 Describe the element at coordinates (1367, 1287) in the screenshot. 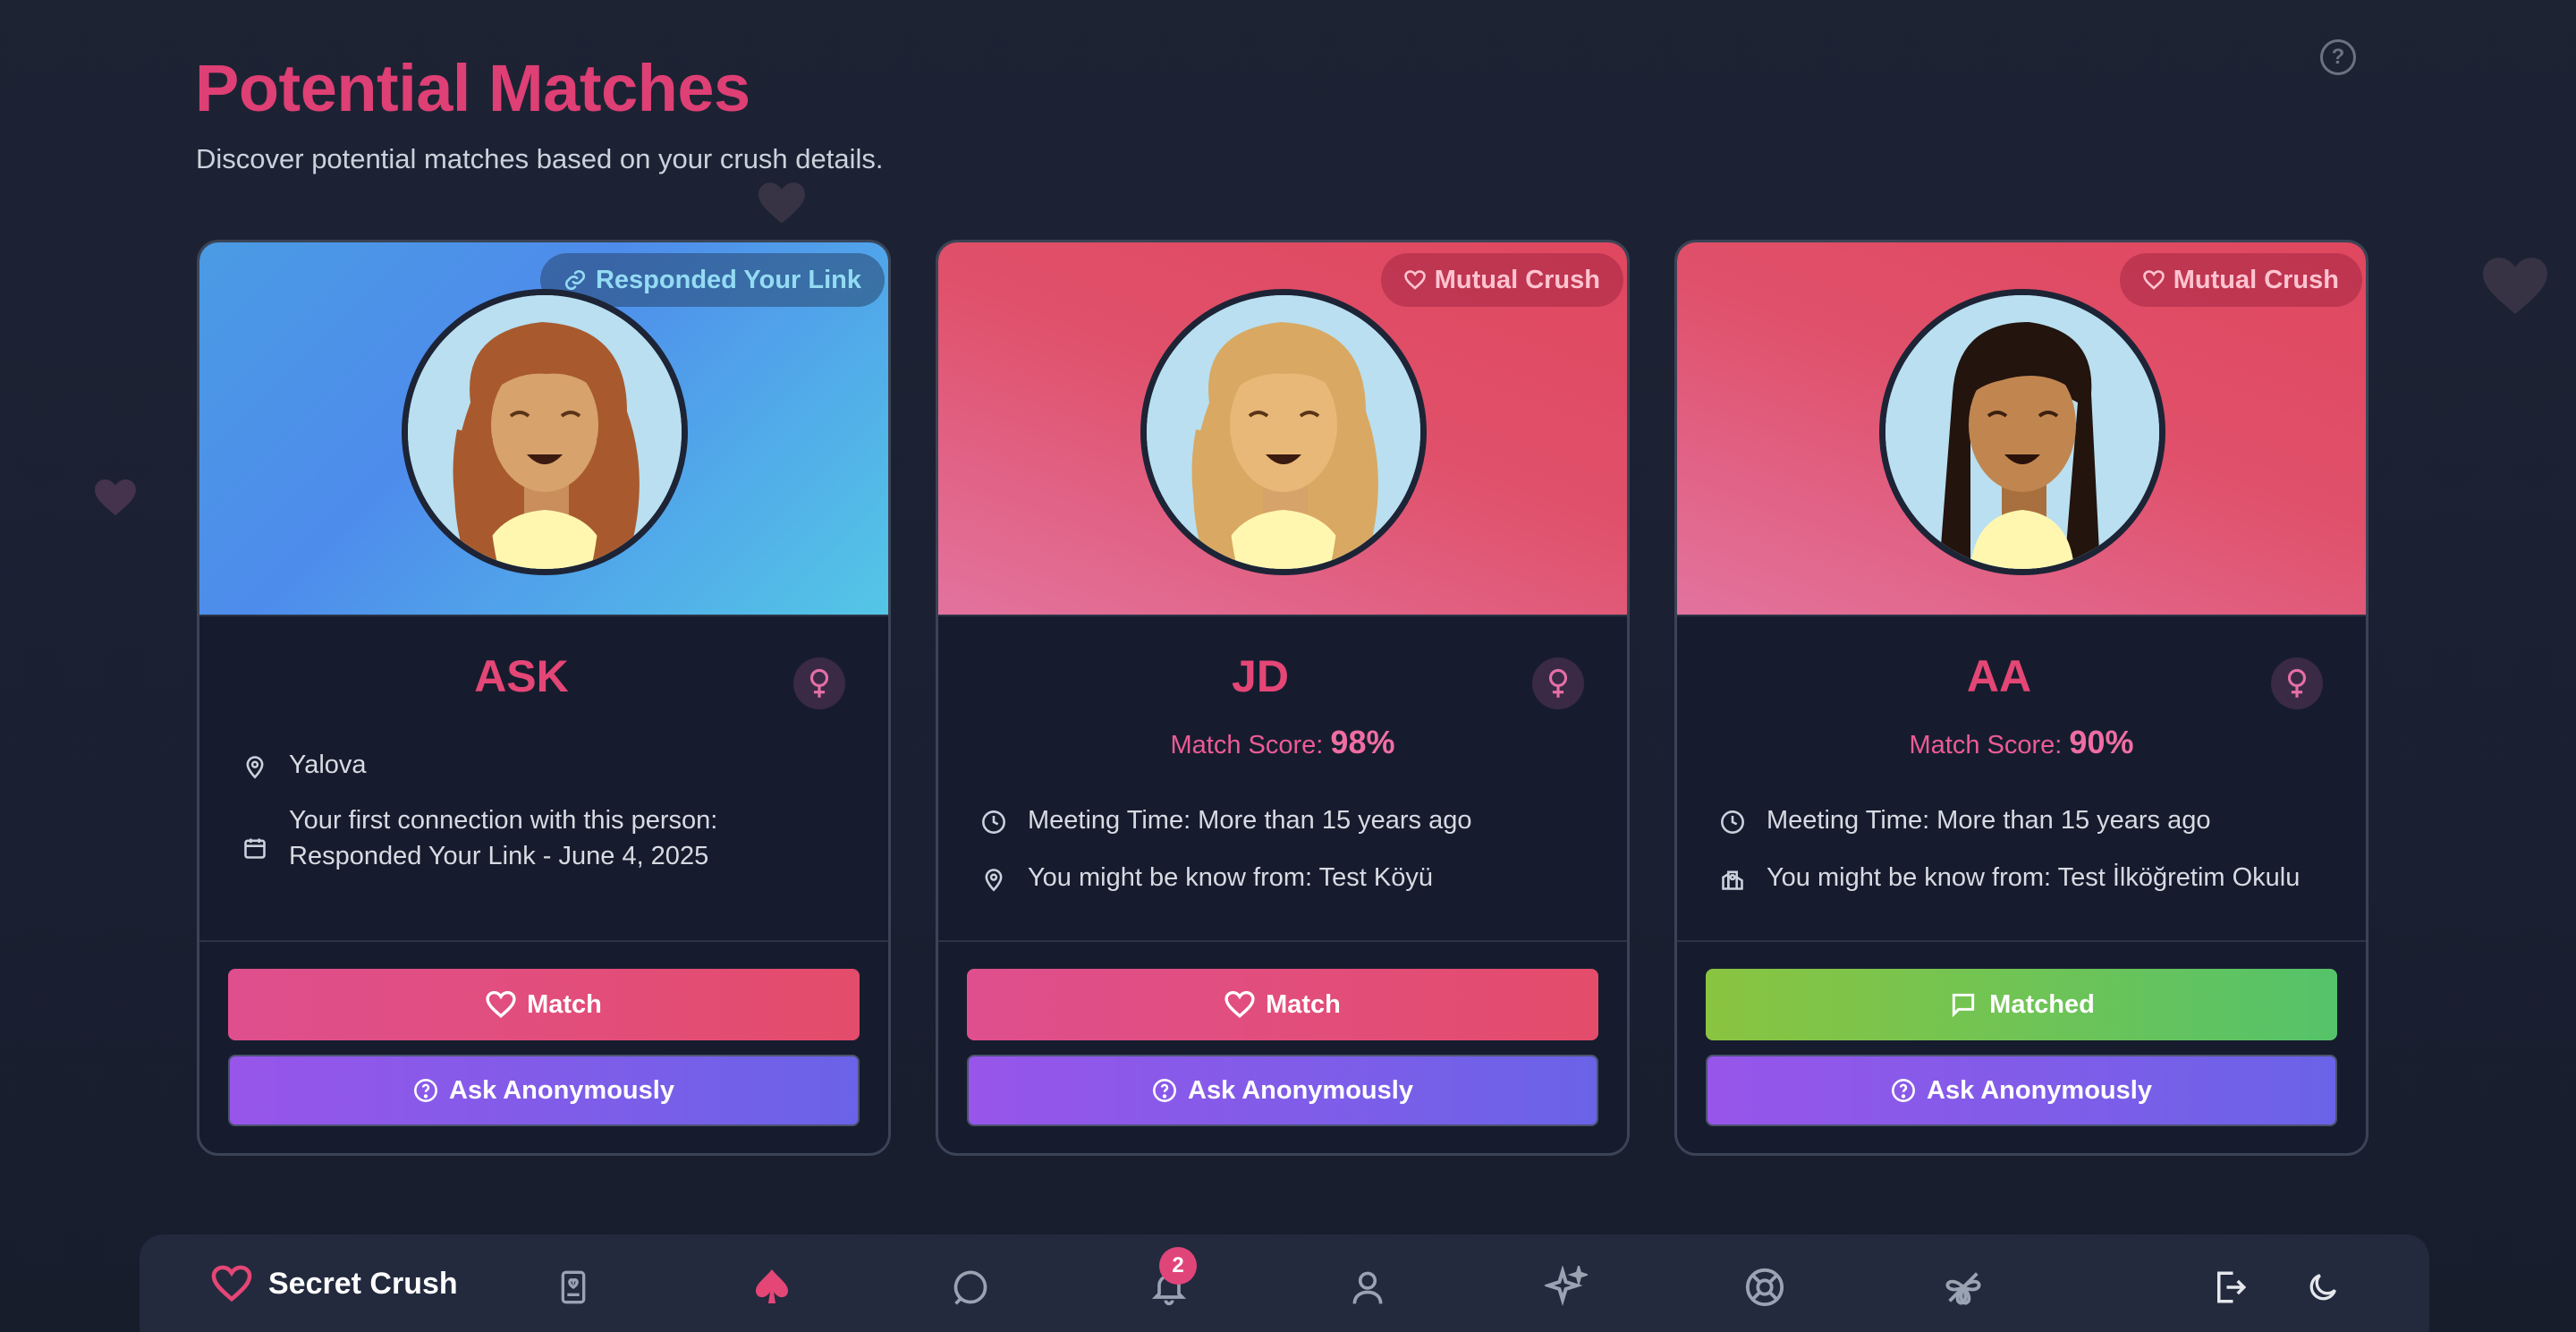

I see `user-icon` at that location.